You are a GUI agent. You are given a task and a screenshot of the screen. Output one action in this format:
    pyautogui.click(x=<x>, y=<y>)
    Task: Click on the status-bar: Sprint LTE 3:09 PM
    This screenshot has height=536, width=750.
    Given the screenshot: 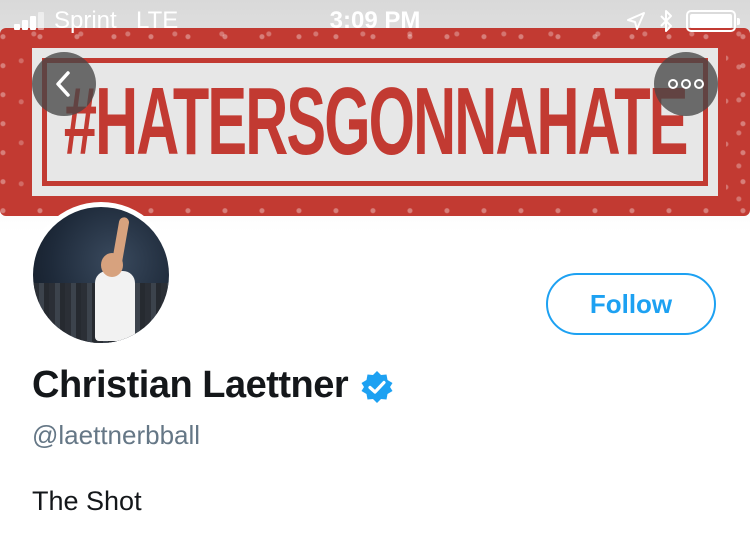 What is the action you would take?
    pyautogui.click(x=375, y=20)
    